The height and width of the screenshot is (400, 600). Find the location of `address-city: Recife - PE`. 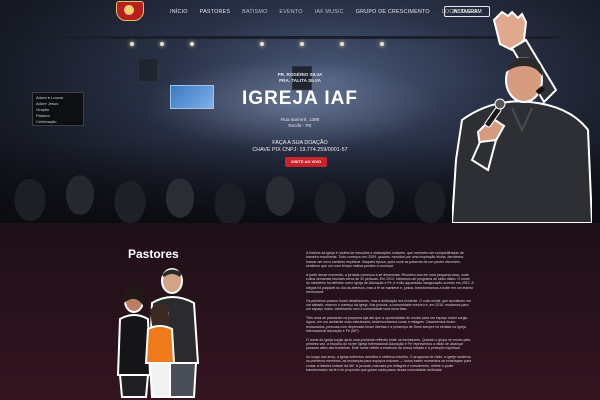

address-city: Recife - PE is located at coordinates (300, 125).